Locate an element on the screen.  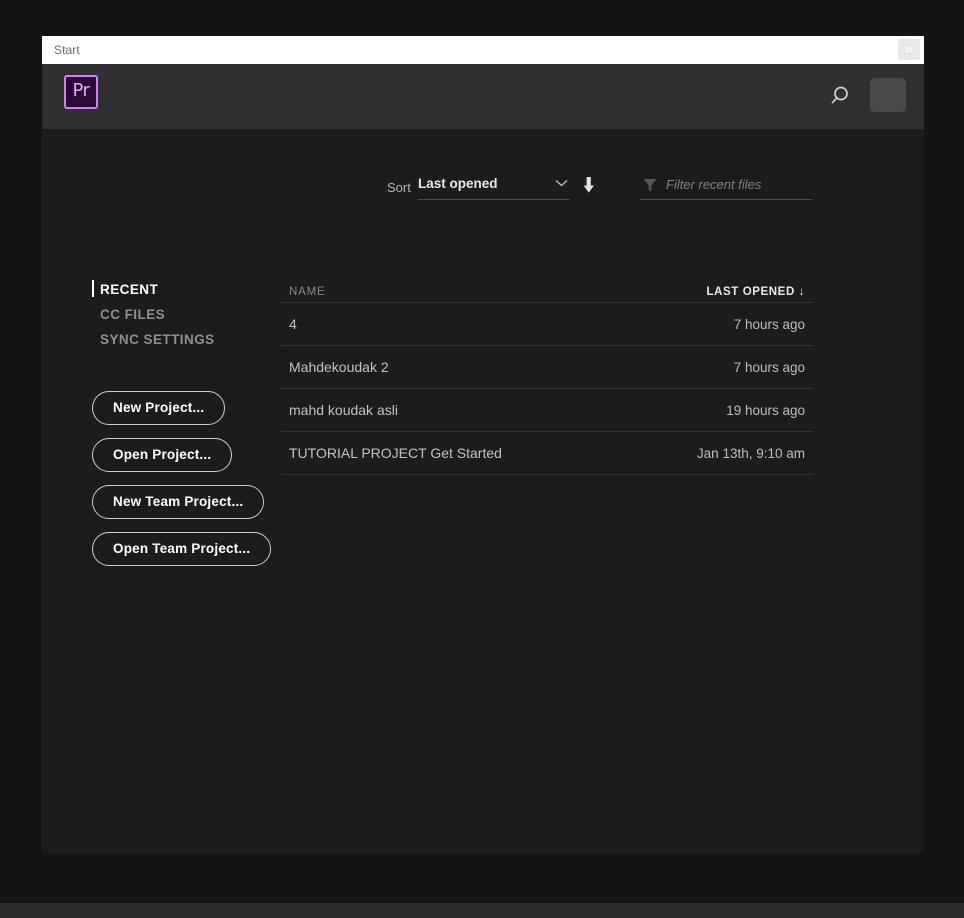
premiere-pro-logo: Pr is located at coordinates (81, 92).